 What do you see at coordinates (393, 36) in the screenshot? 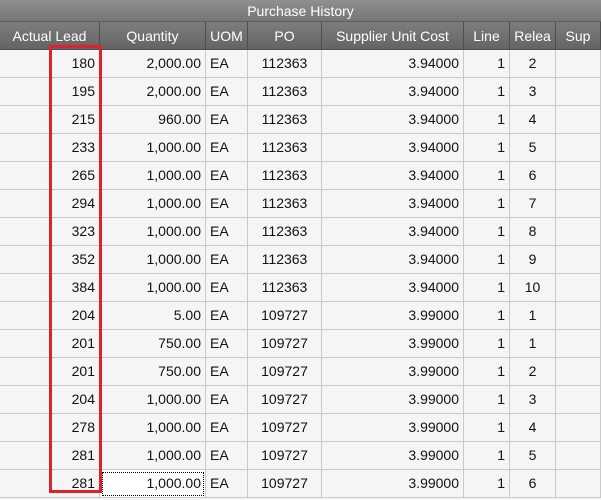
I see `col-supplier-unit-cost-header: Supplier Unit Cost` at bounding box center [393, 36].